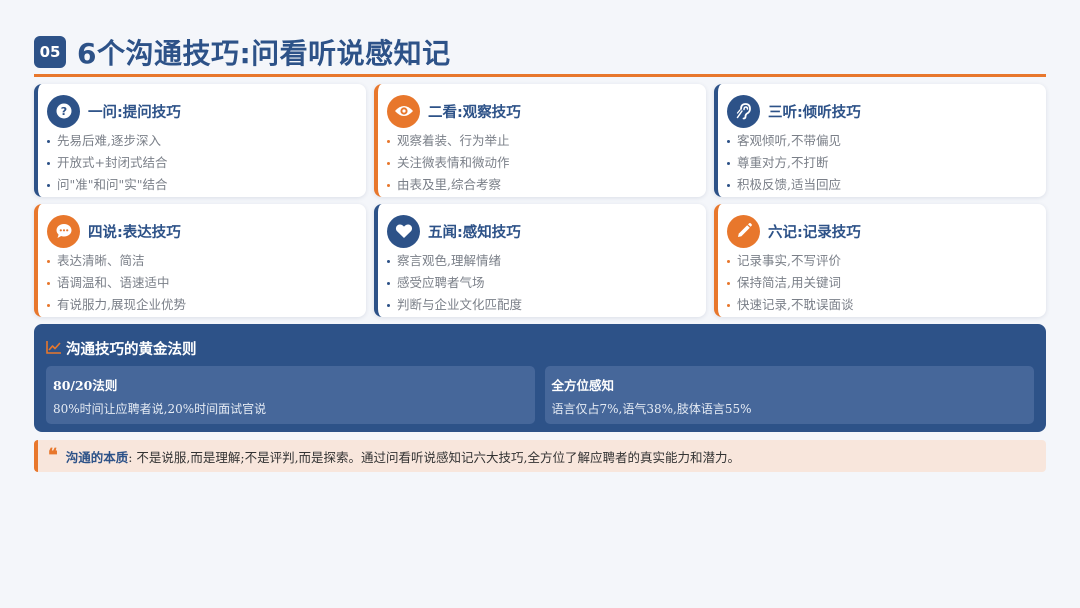  Describe the element at coordinates (546, 141) in the screenshot. I see `list-item: 观察着装、行为举止` at that location.